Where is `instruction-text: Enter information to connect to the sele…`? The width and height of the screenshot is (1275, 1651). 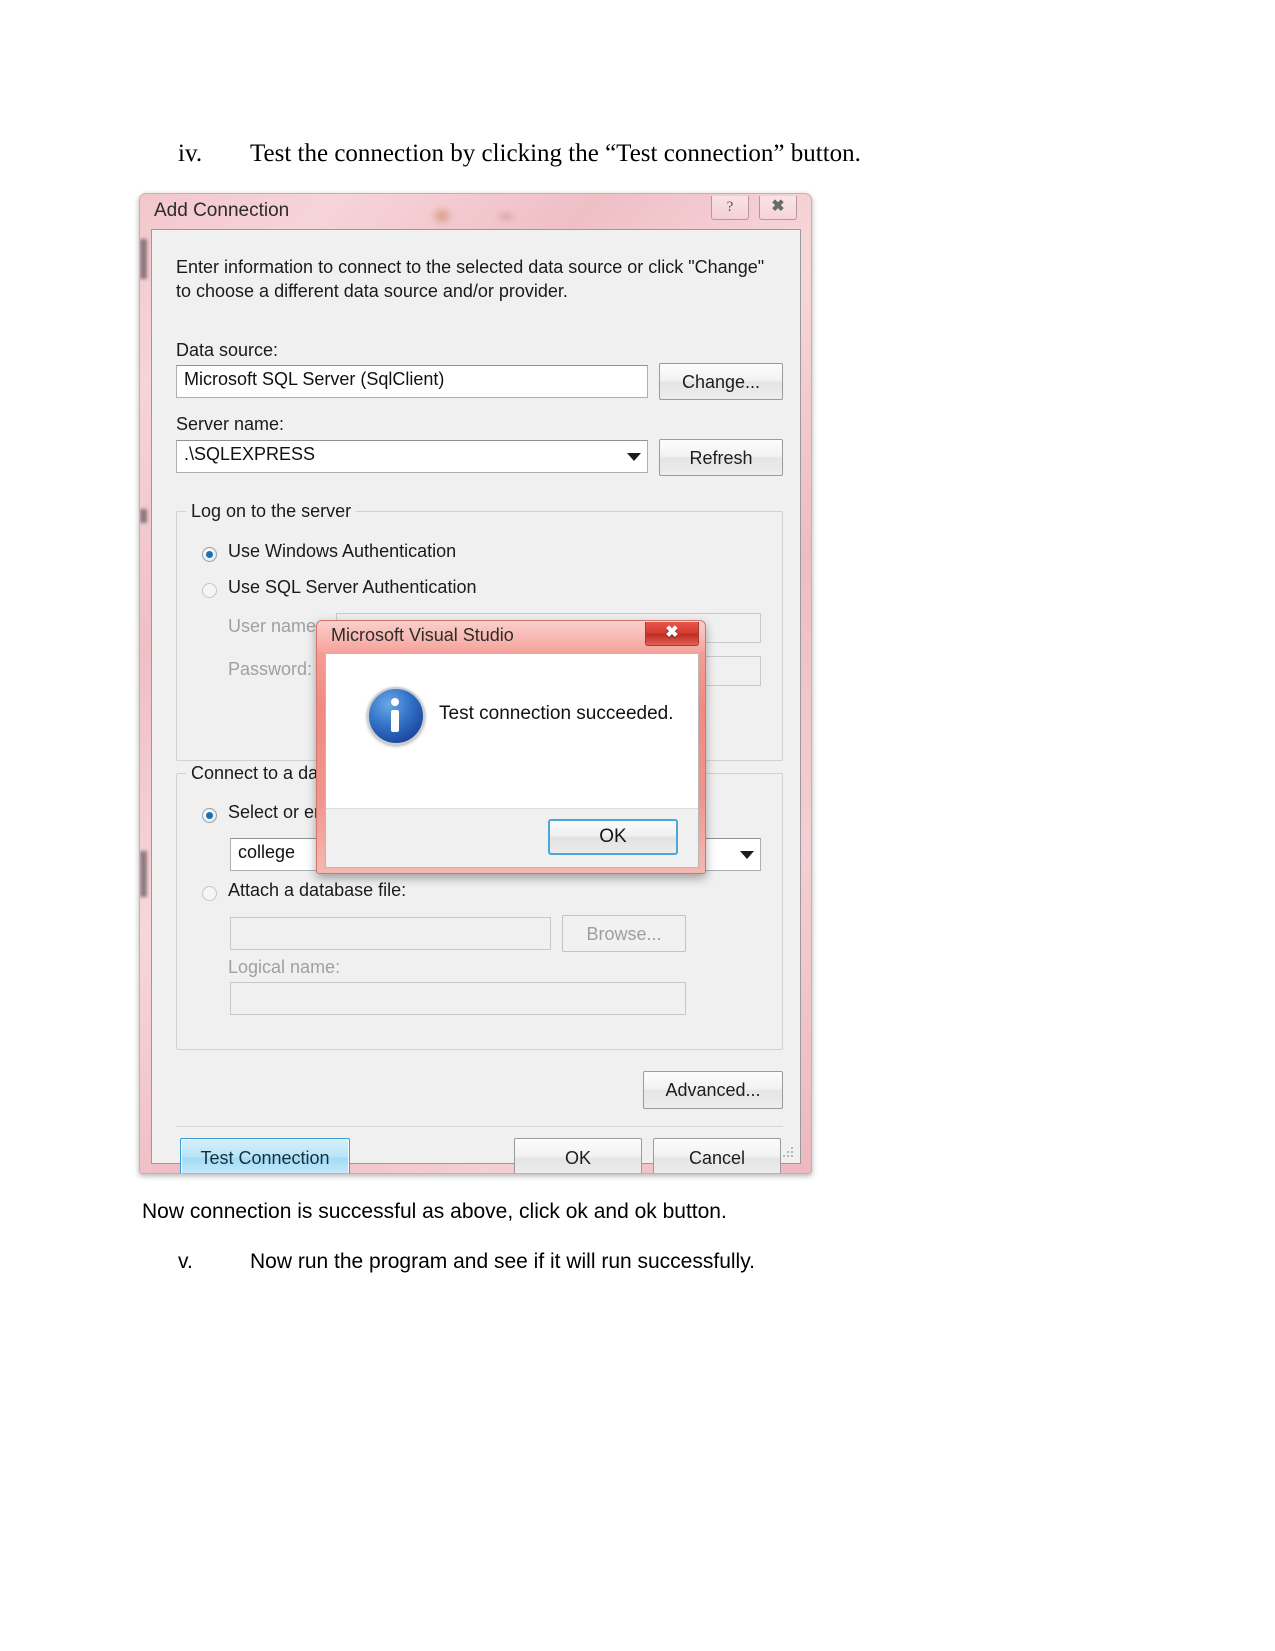 instruction-text: Enter information to connect to the sele… is located at coordinates (470, 279).